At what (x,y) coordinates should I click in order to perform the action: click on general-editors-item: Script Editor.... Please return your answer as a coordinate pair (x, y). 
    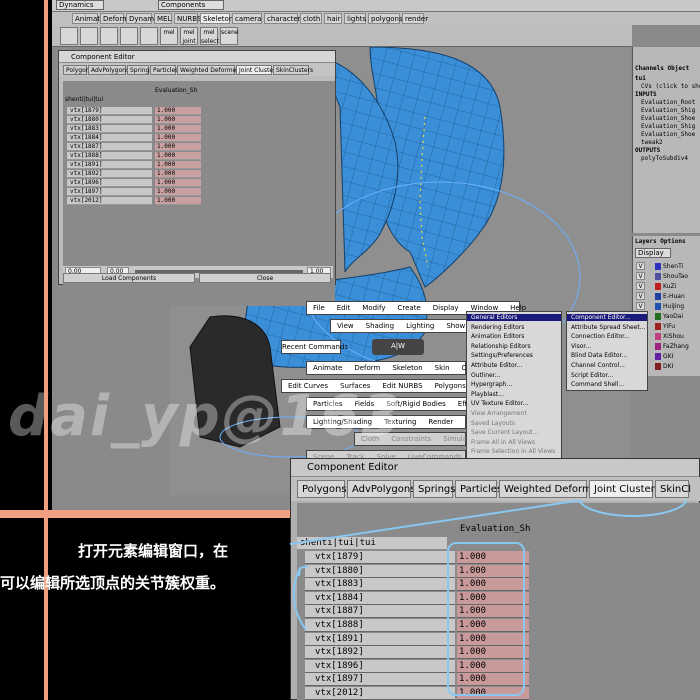
    Looking at the image, I should click on (592, 375).